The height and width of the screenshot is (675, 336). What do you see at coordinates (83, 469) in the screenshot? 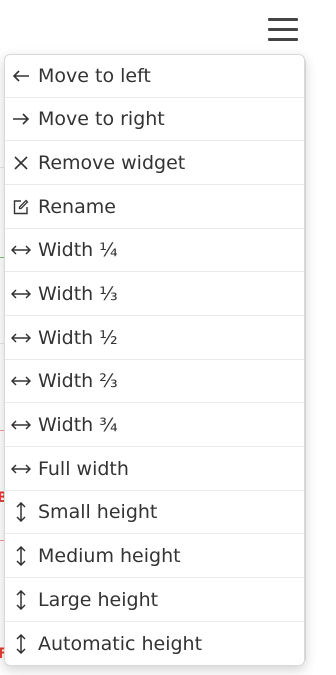
I see `menu-item-label: Full width` at bounding box center [83, 469].